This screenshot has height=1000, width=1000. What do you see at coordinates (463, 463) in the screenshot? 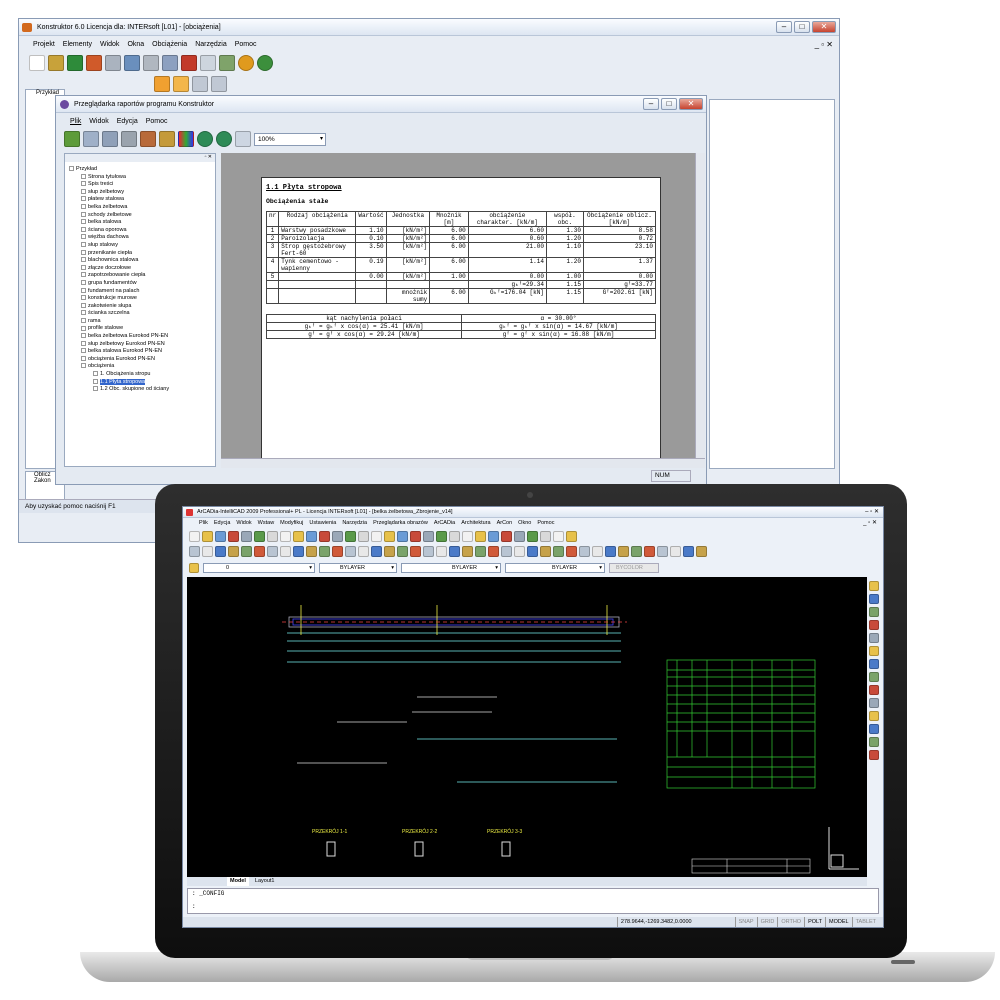
I see `horizontal-scrollbar` at bounding box center [463, 463].